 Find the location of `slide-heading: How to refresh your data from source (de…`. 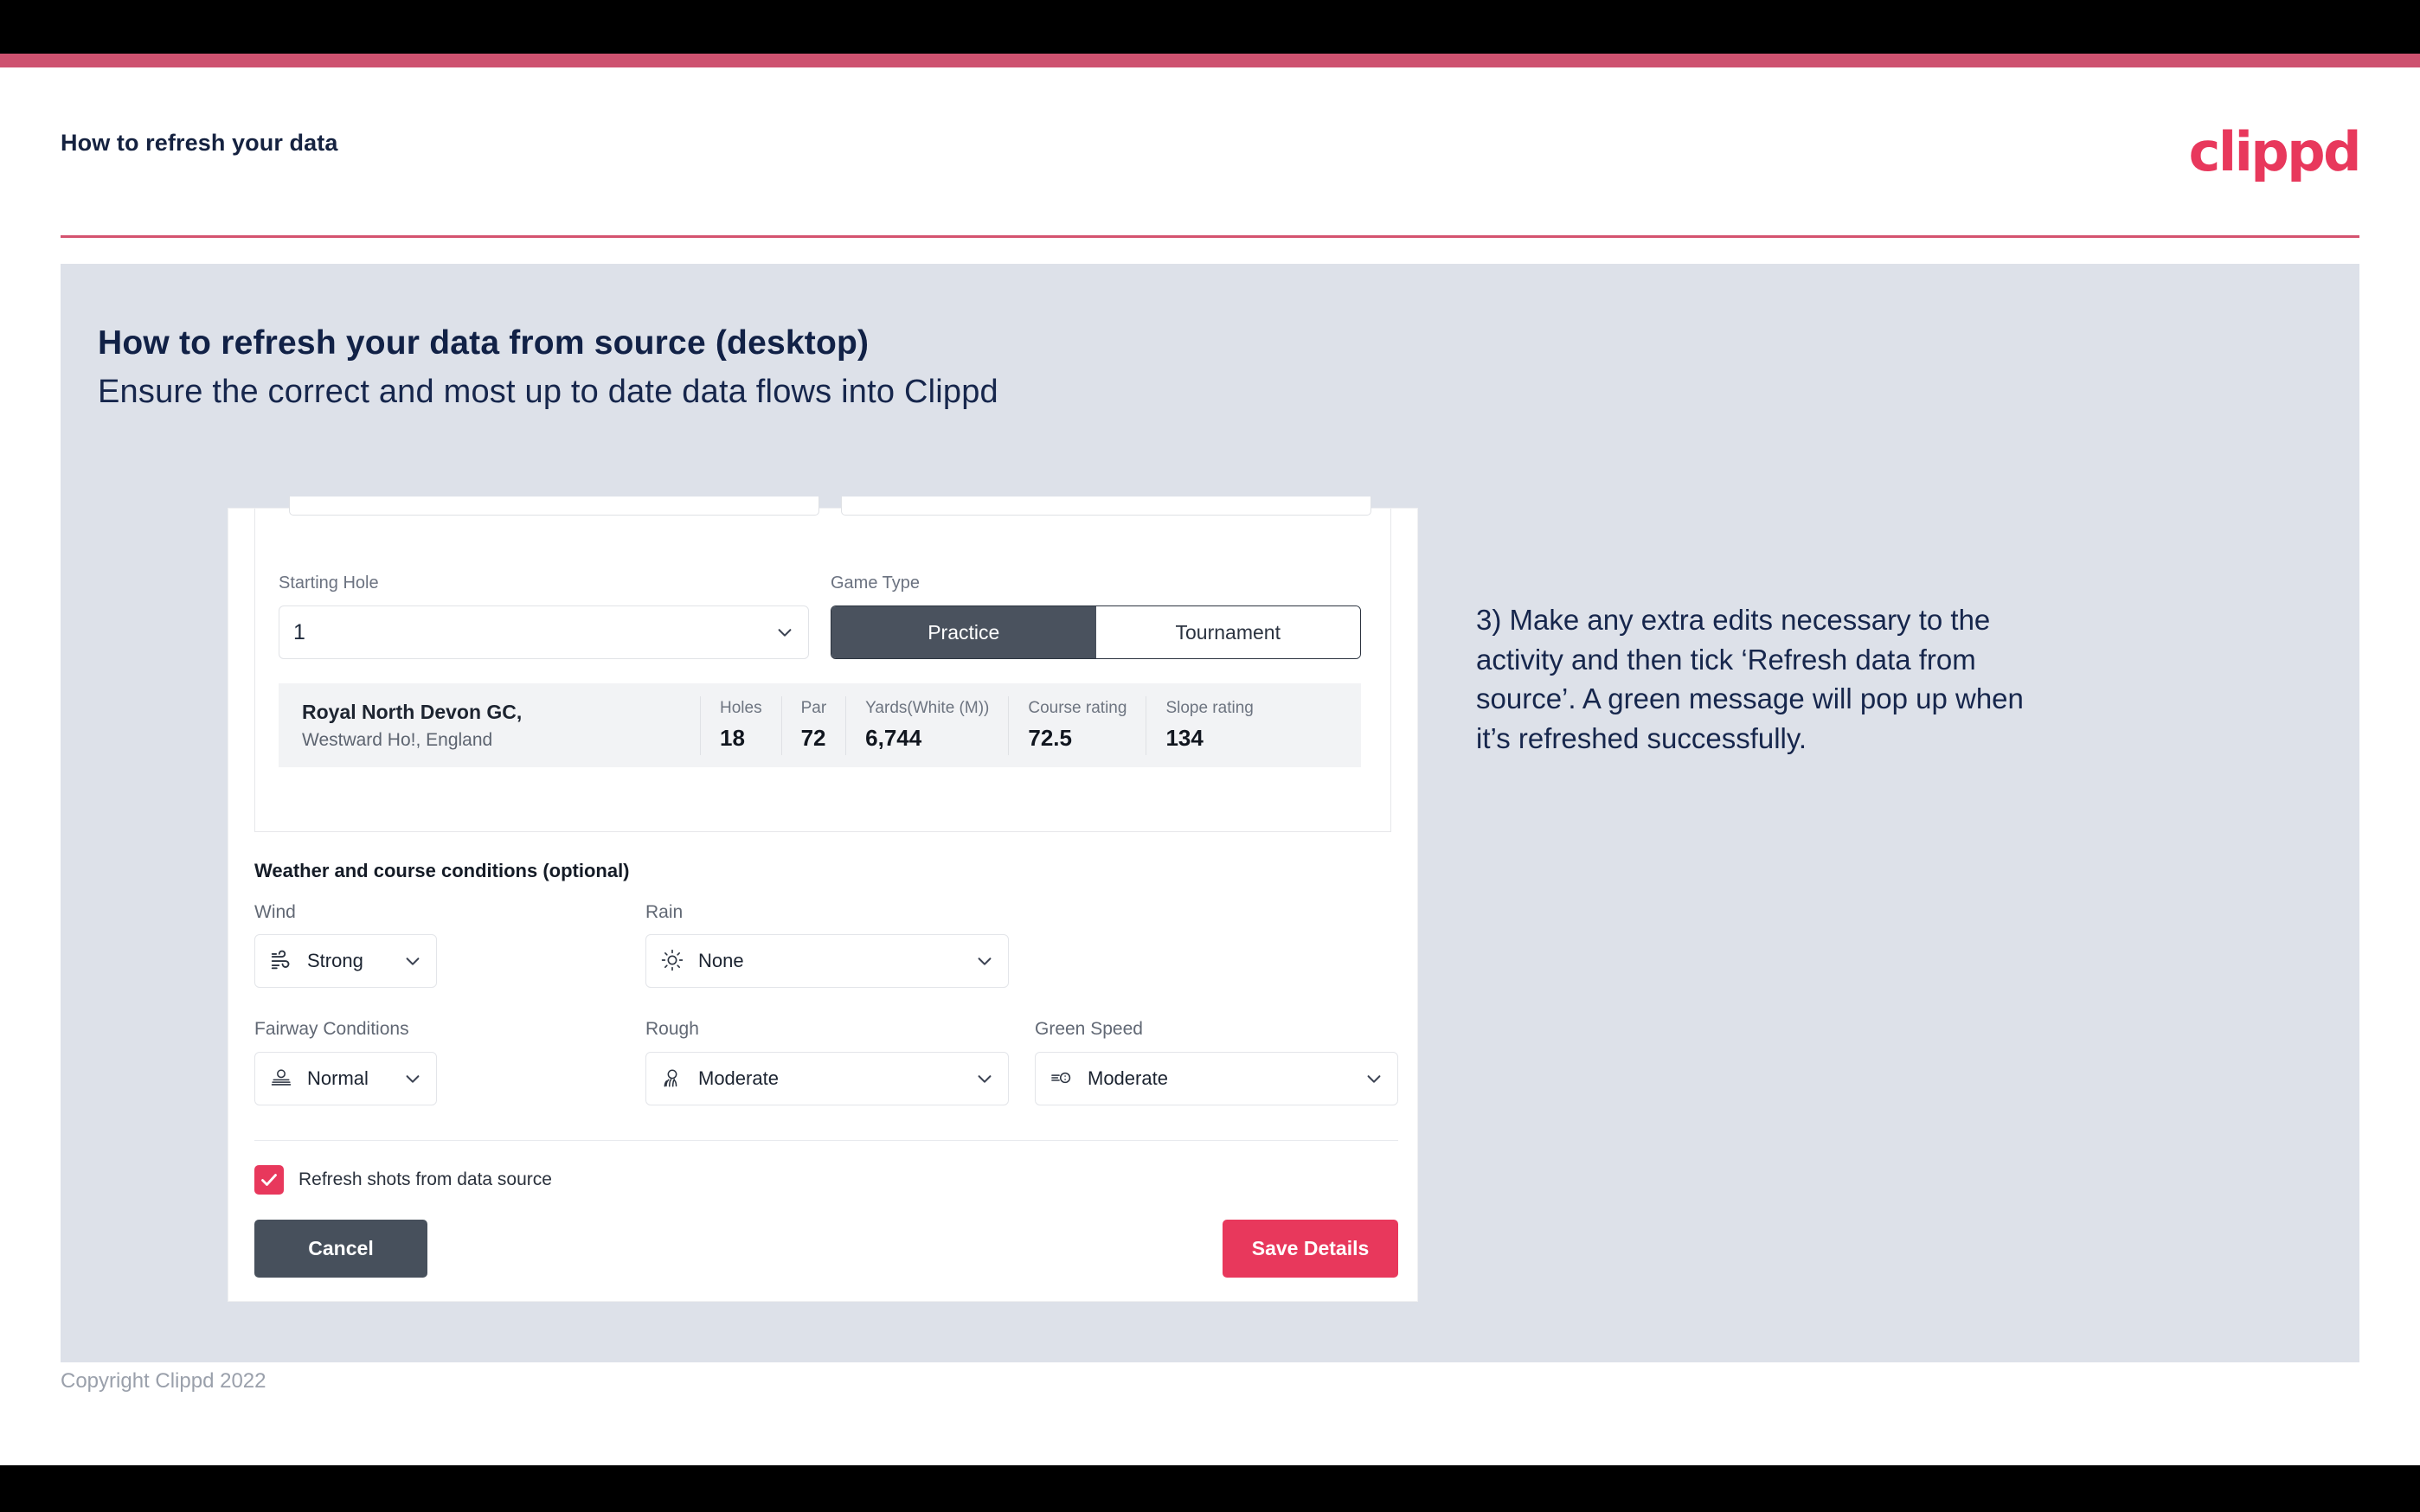

slide-heading: How to refresh your data from source (de… is located at coordinates (484, 343).